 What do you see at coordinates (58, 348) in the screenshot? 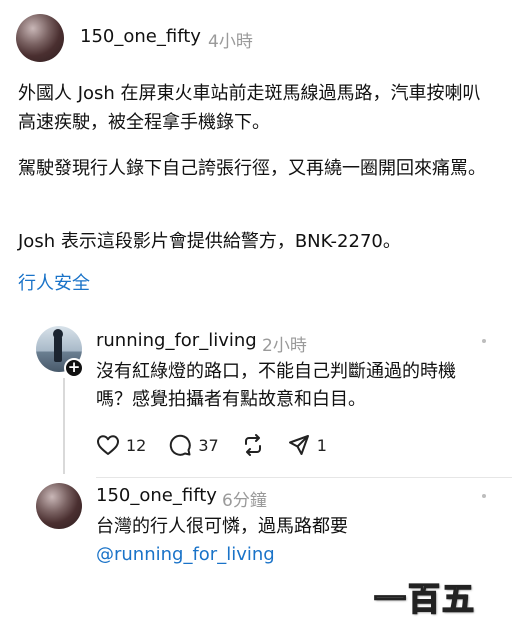
I see `avatar-figure-body` at bounding box center [58, 348].